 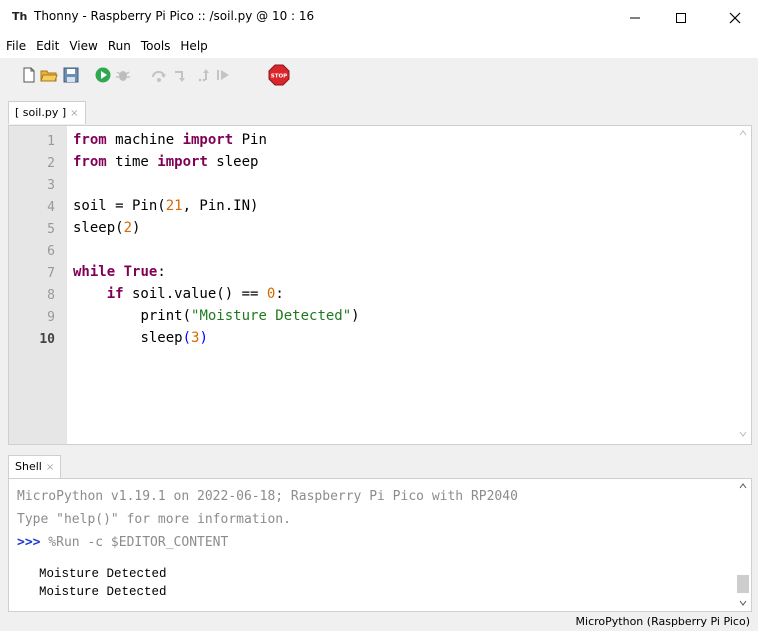 I want to click on shell-tab-label: Shell, so click(x=28, y=466).